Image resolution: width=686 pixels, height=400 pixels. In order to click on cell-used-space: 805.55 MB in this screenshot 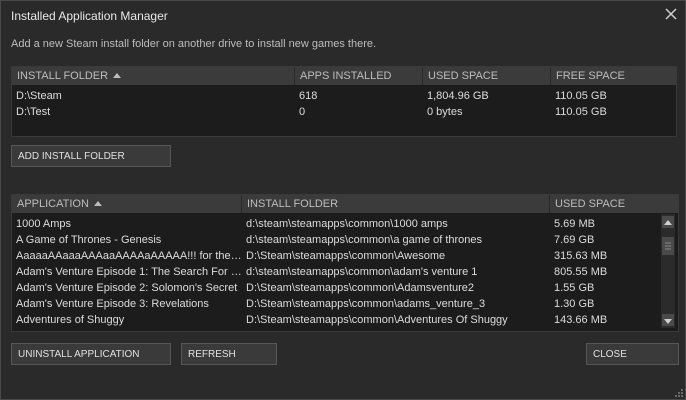, I will do `click(581, 272)`.